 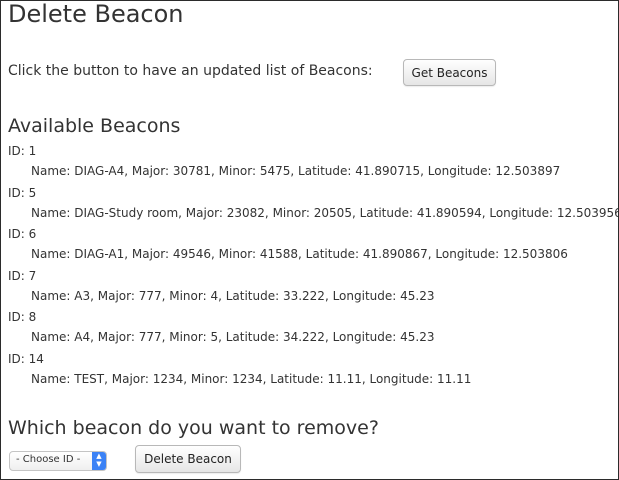 I want to click on beacon-id: ID: 14, so click(x=26, y=358).